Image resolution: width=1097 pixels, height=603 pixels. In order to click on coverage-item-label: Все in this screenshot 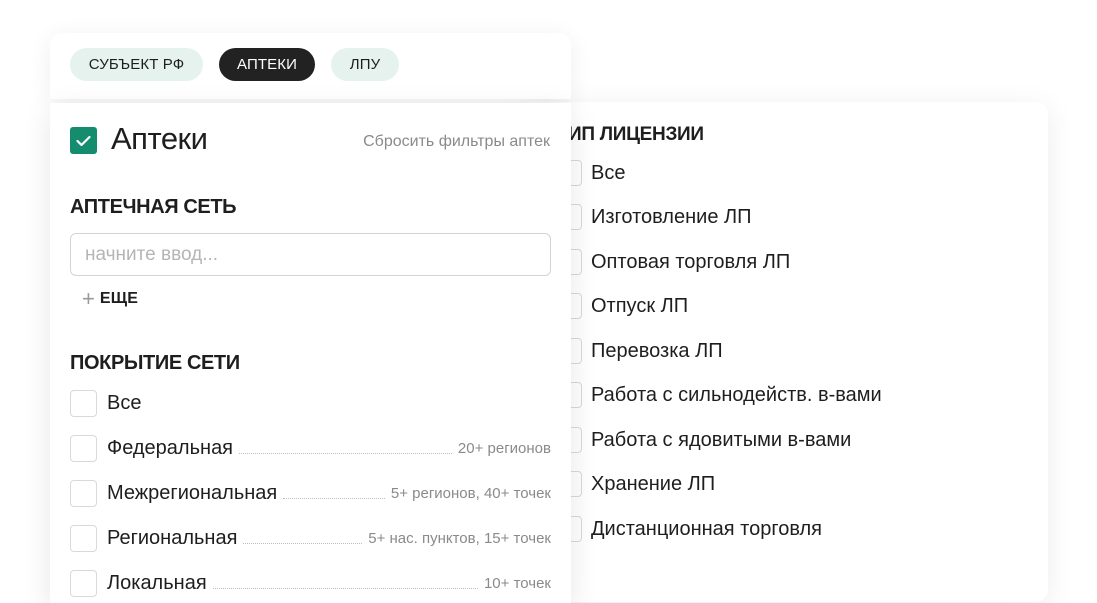, I will do `click(124, 402)`.